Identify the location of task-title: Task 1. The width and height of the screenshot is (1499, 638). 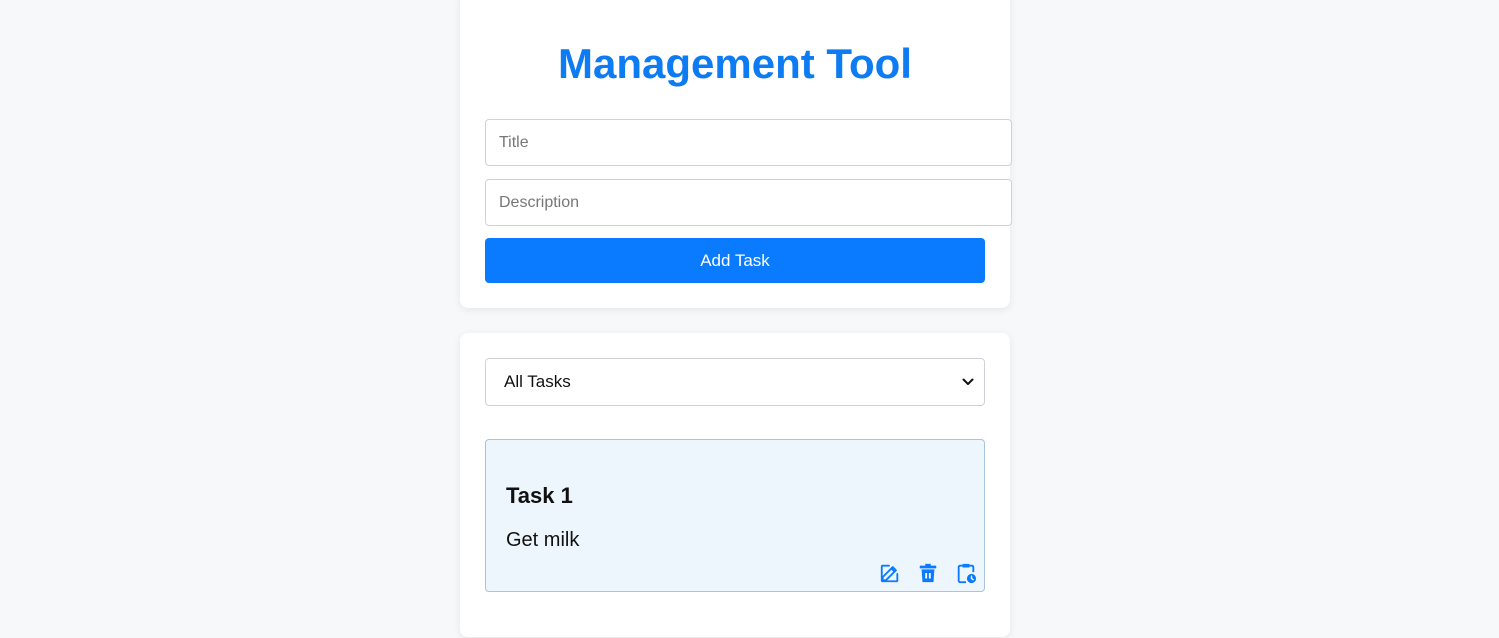
(539, 495).